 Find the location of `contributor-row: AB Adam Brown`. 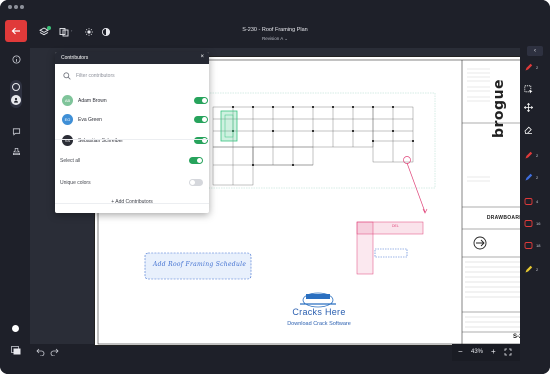

contributor-row: AB Adam Brown is located at coordinates (134, 101).